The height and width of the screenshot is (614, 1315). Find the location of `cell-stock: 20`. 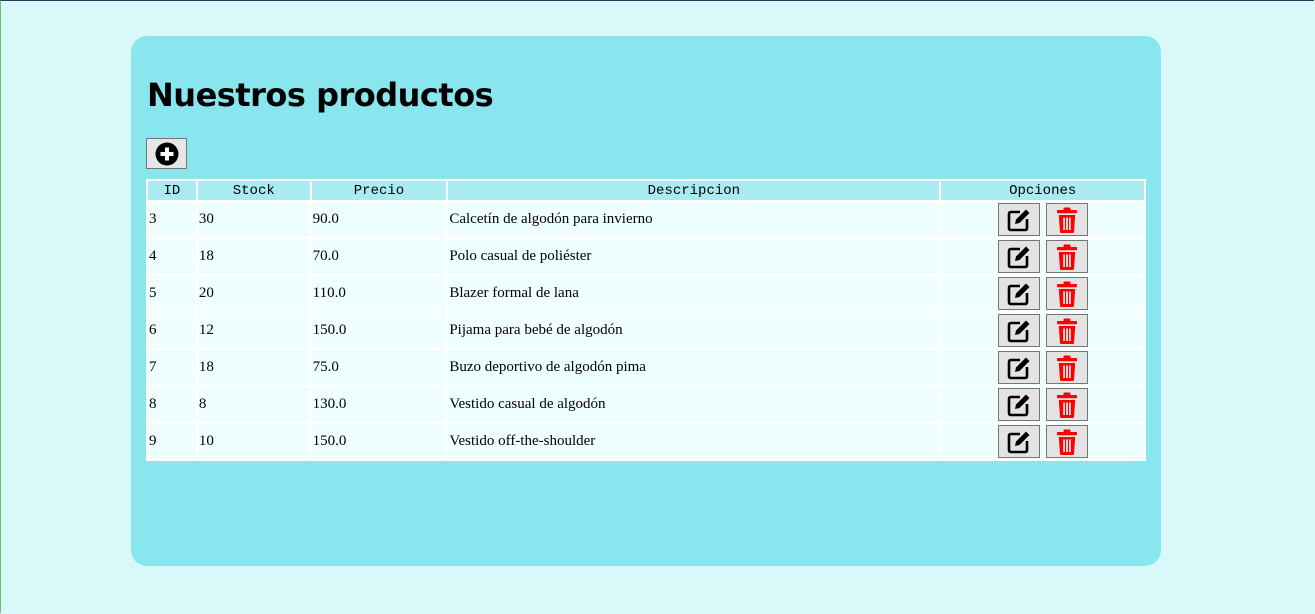

cell-stock: 20 is located at coordinates (253, 293).